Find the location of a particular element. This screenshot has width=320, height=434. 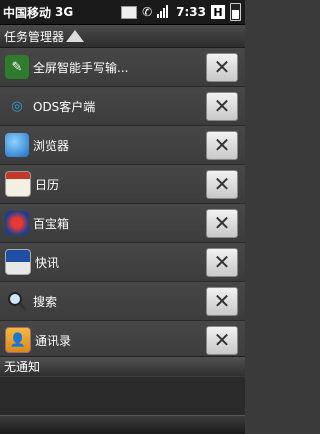

carrier-label: 中国移动 is located at coordinates (27, 12).